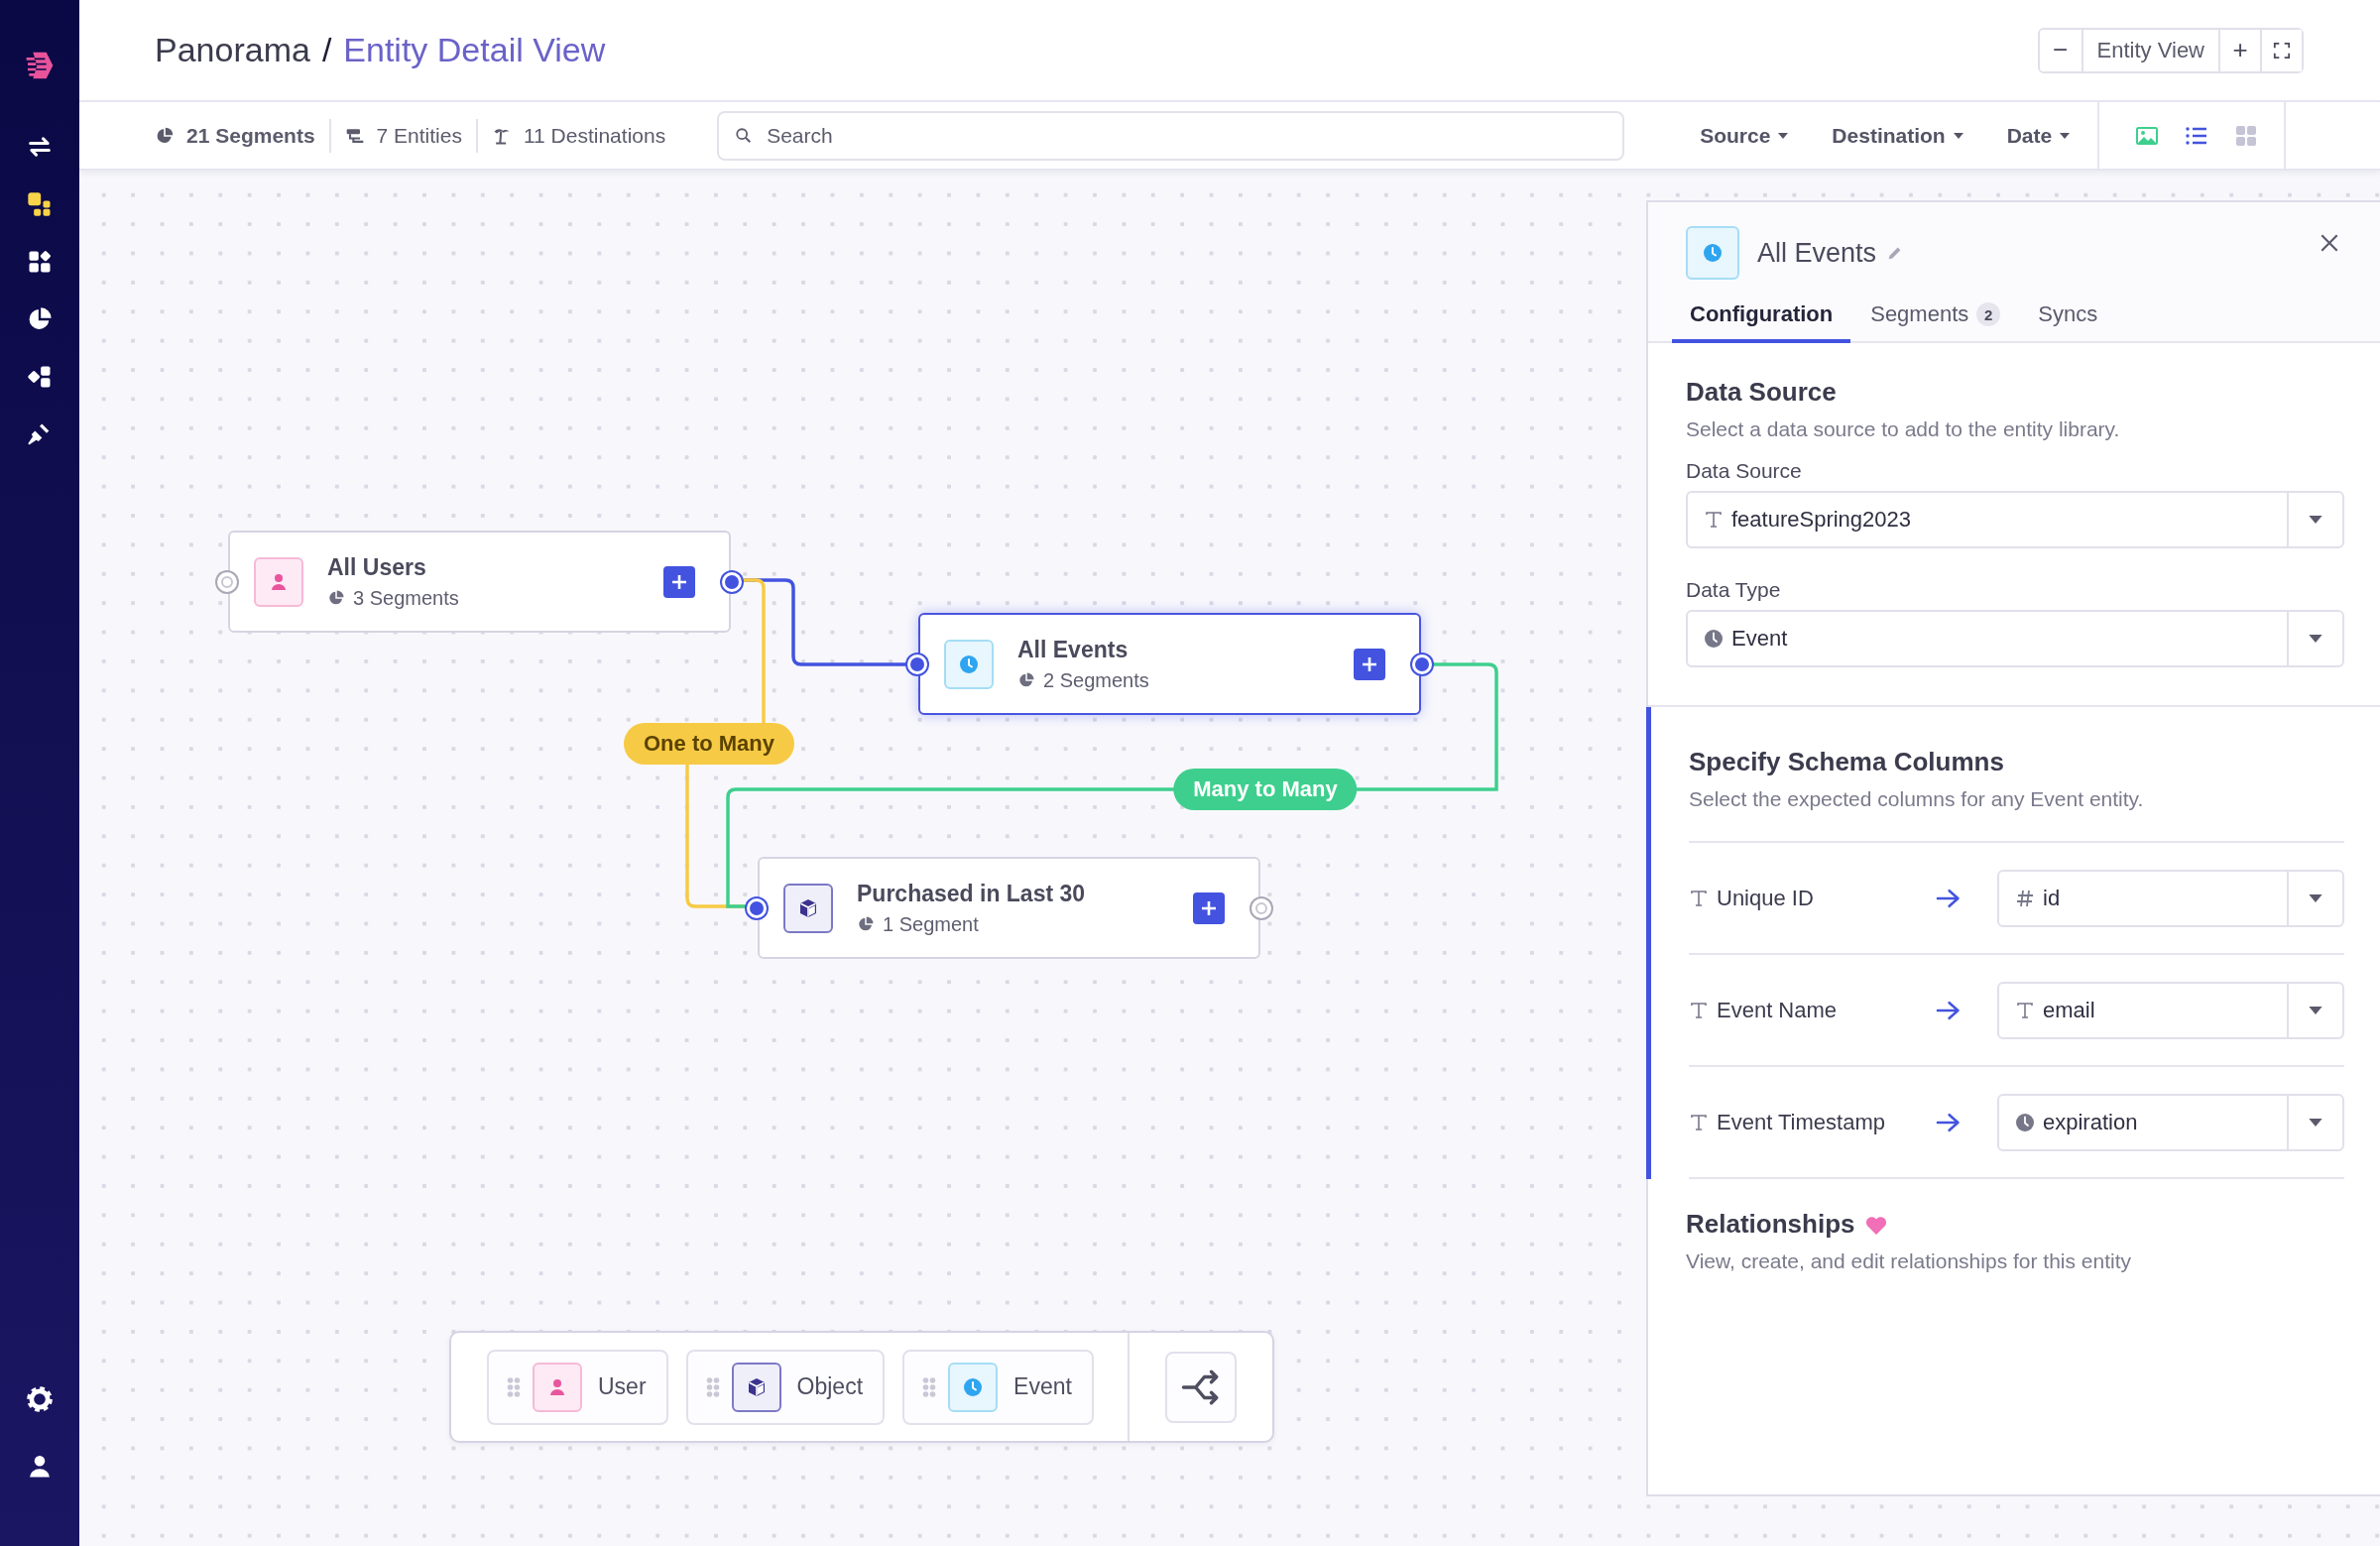 Image resolution: width=2380 pixels, height=1546 pixels. I want to click on field-label: Data Type, so click(1734, 590).